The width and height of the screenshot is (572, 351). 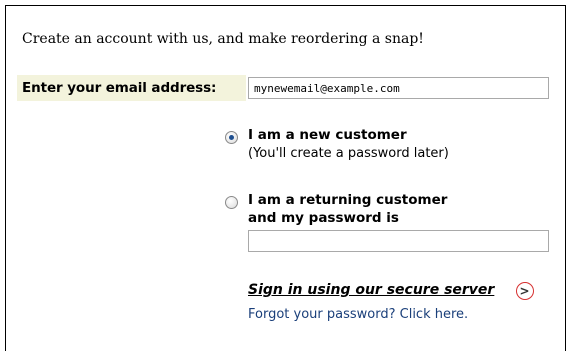 I want to click on new-customer-label: I am a new customer, so click(x=327, y=135).